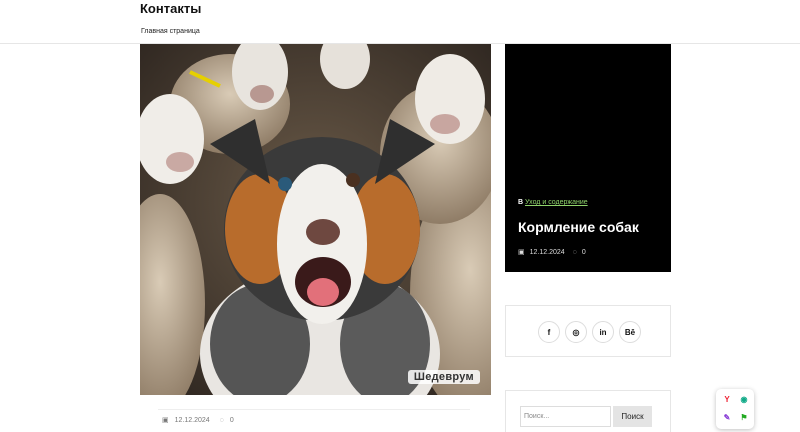  Describe the element at coordinates (171, 8) in the screenshot. I see `page-title: Контакты` at that location.